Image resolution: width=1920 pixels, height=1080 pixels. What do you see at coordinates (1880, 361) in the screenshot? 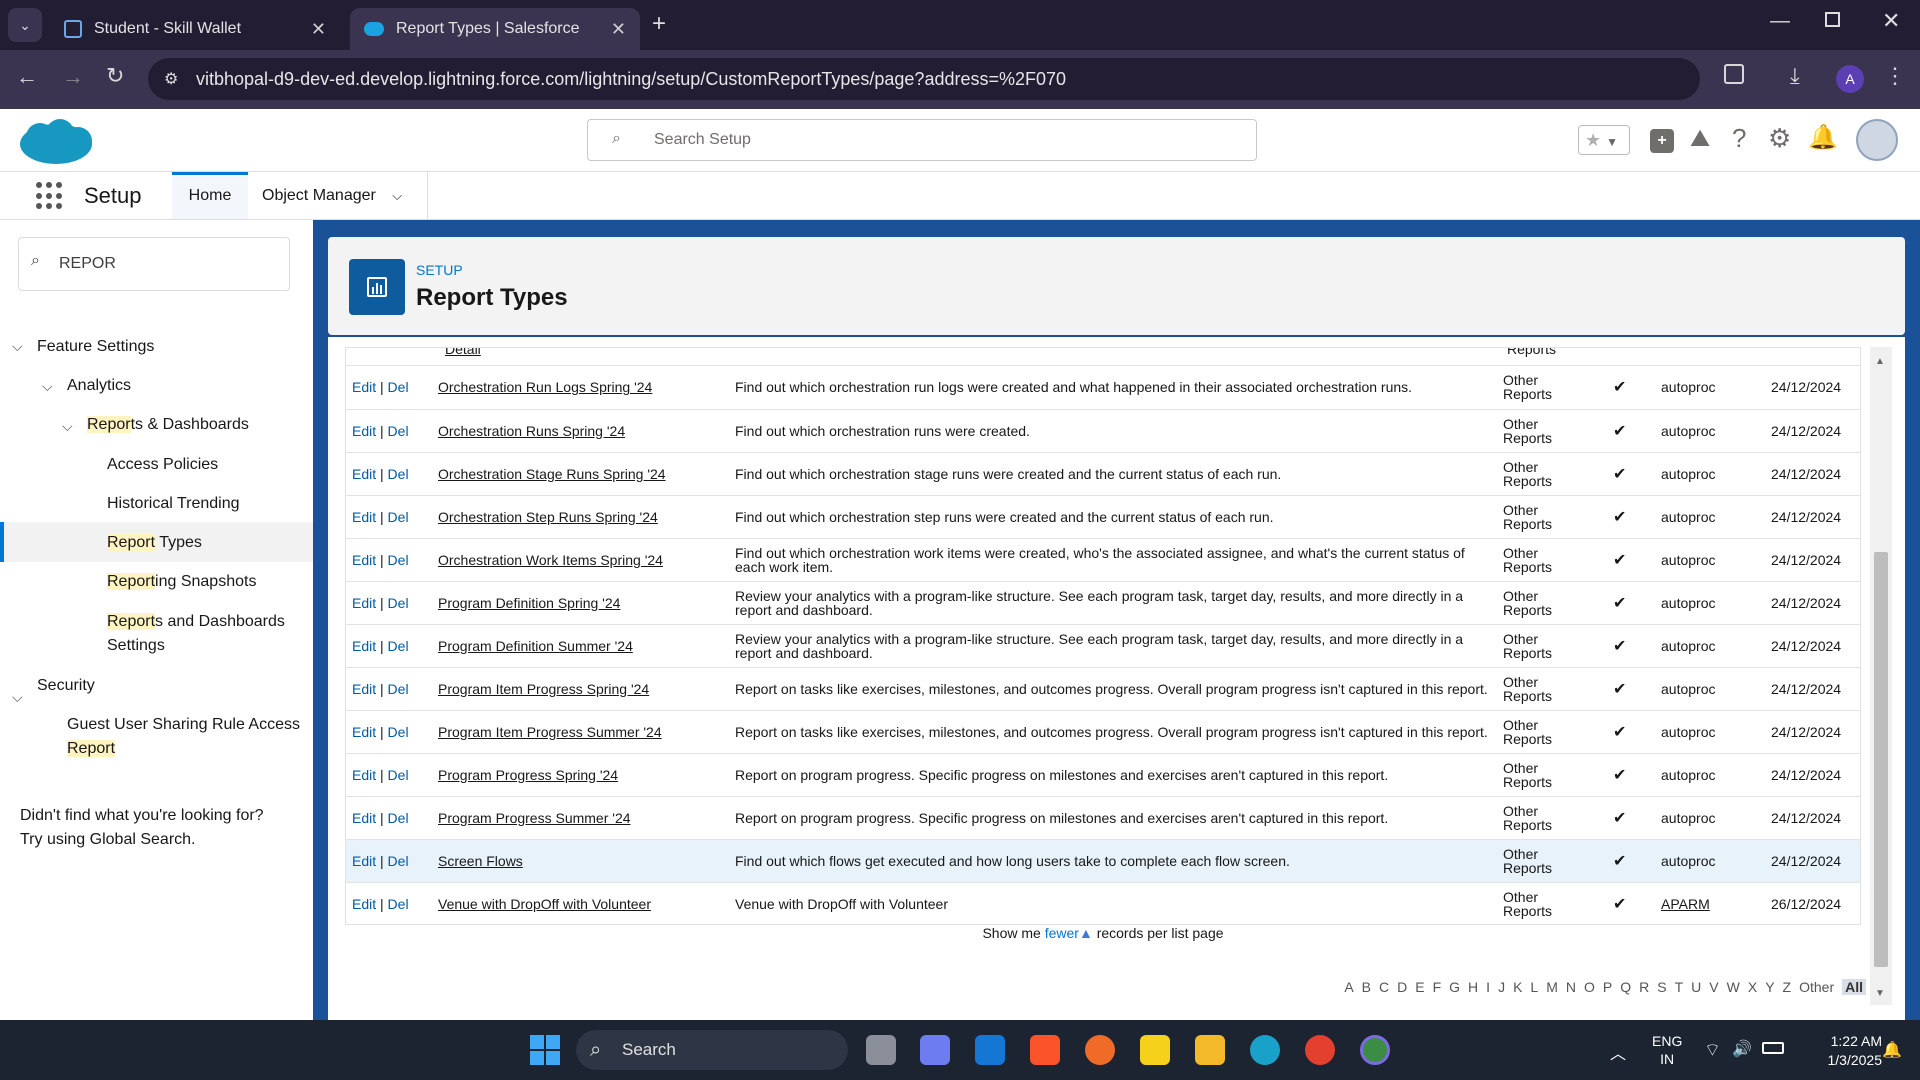
I see `scroll-up-icon: ▲` at bounding box center [1880, 361].